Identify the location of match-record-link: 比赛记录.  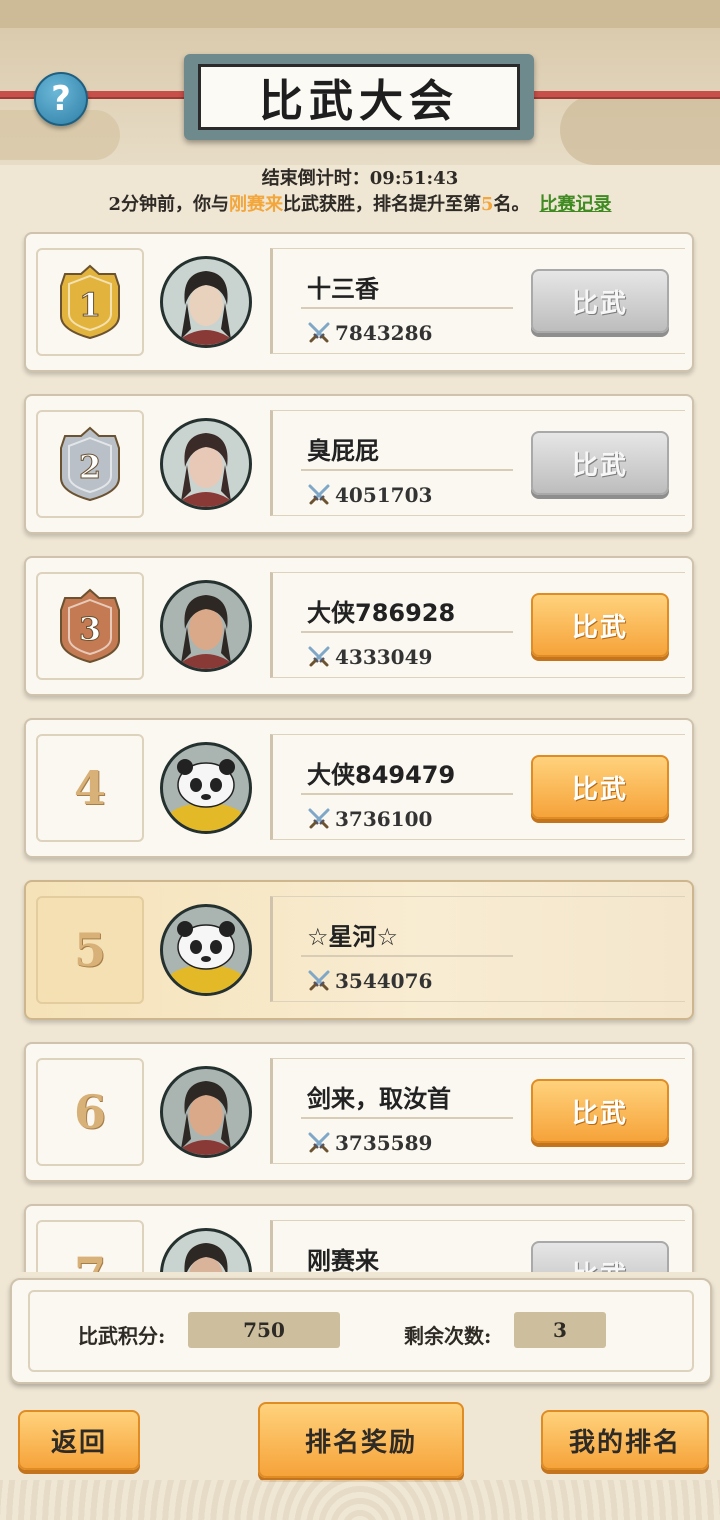
(576, 204).